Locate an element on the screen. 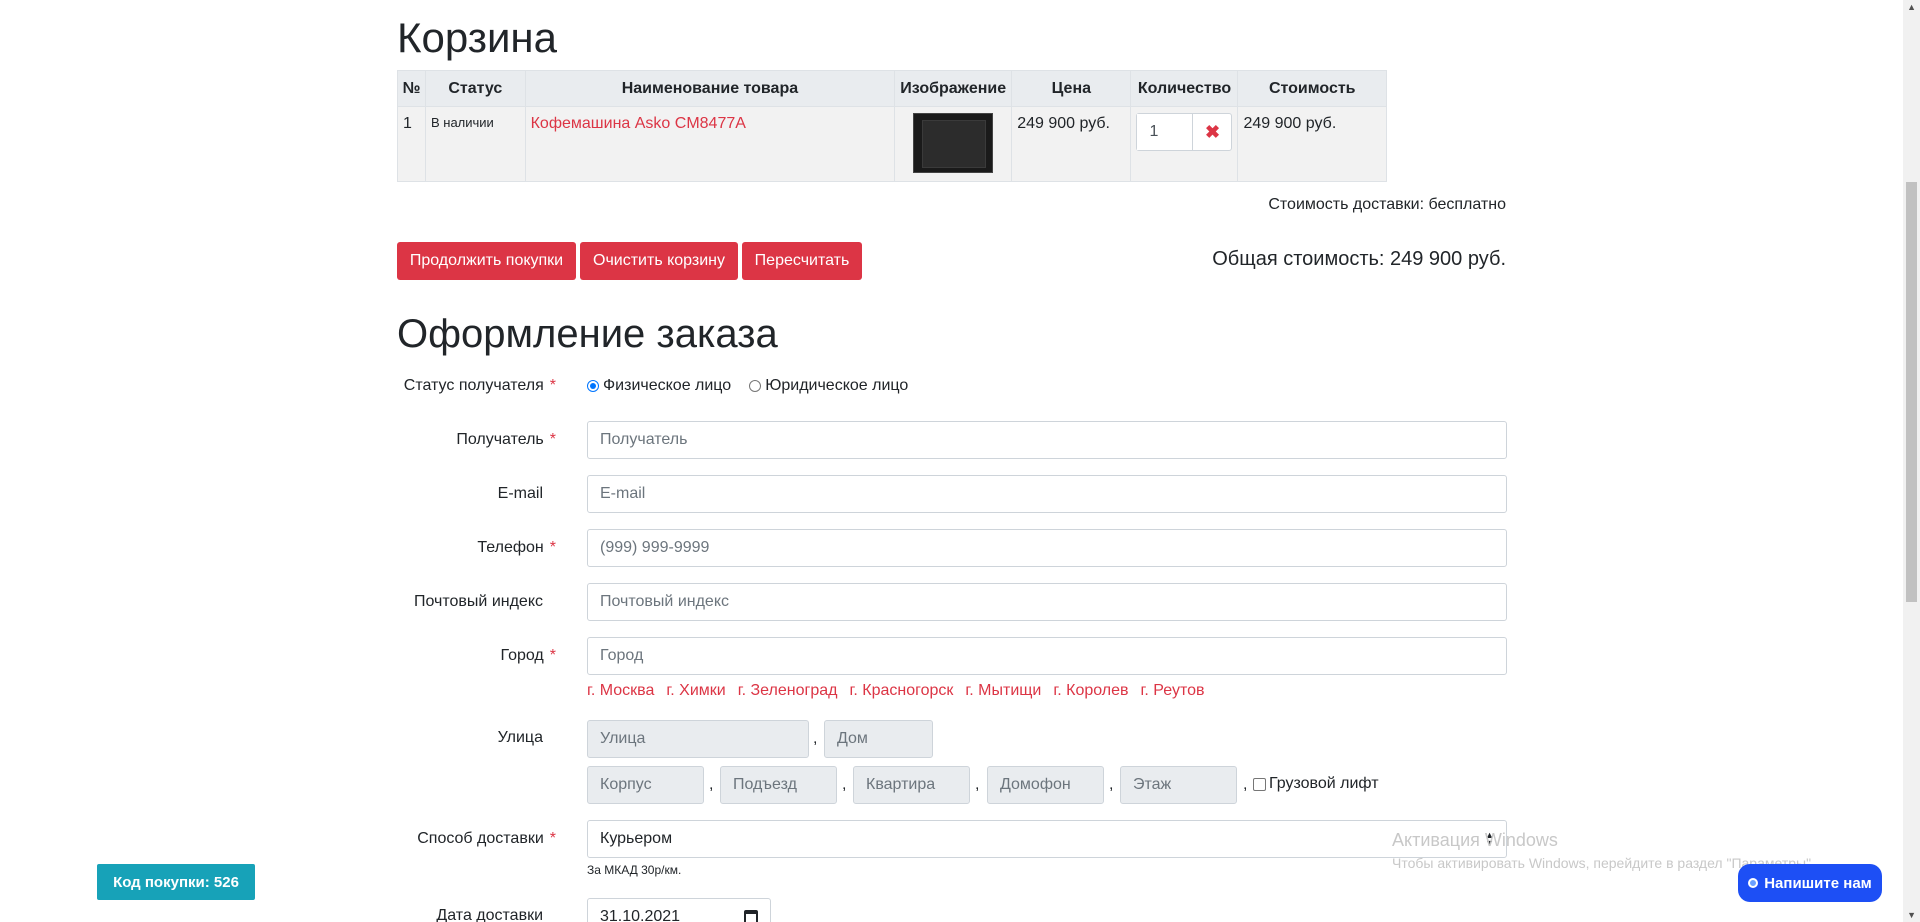  col-header-image: Изображение is located at coordinates (953, 88).